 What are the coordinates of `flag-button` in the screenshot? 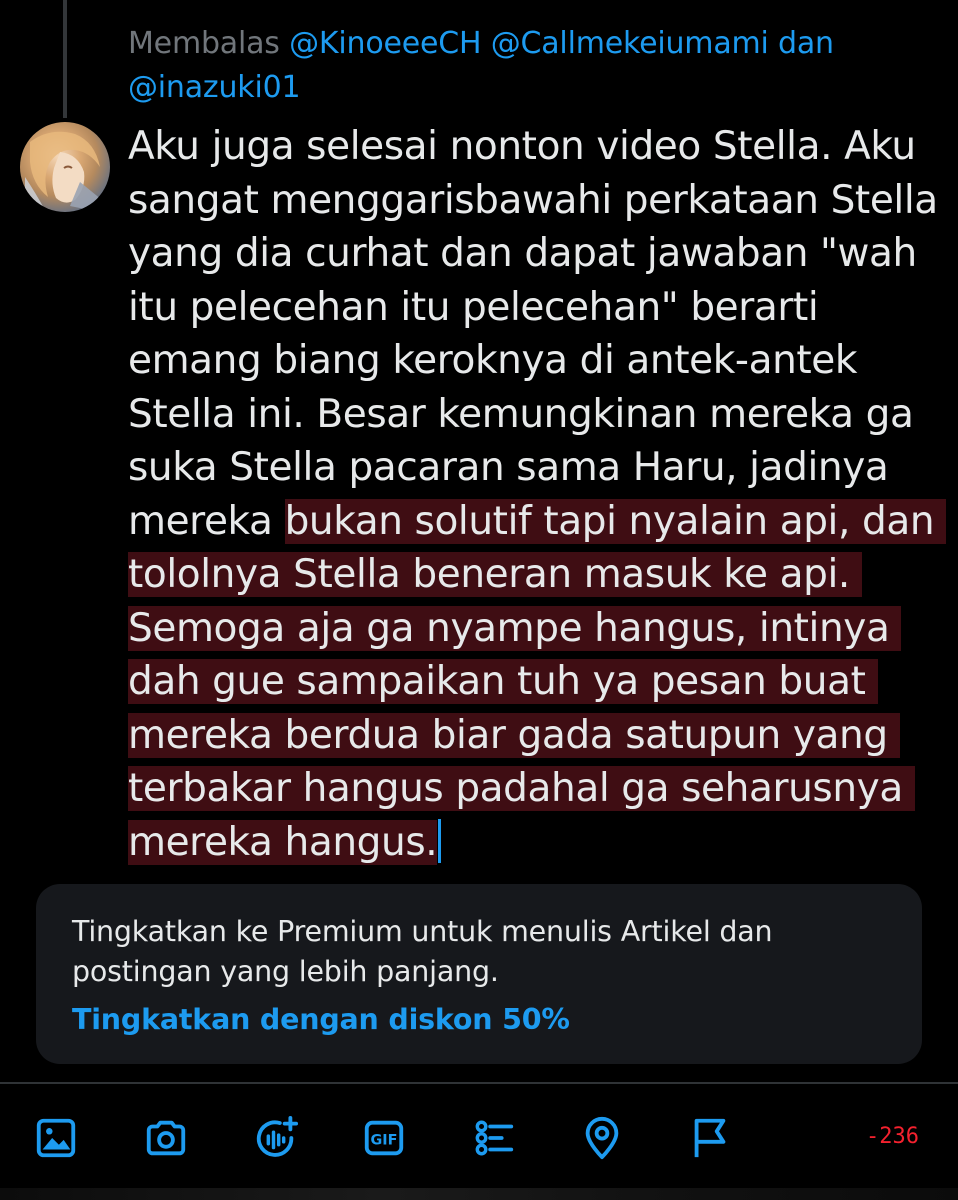 It's located at (710, 1138).